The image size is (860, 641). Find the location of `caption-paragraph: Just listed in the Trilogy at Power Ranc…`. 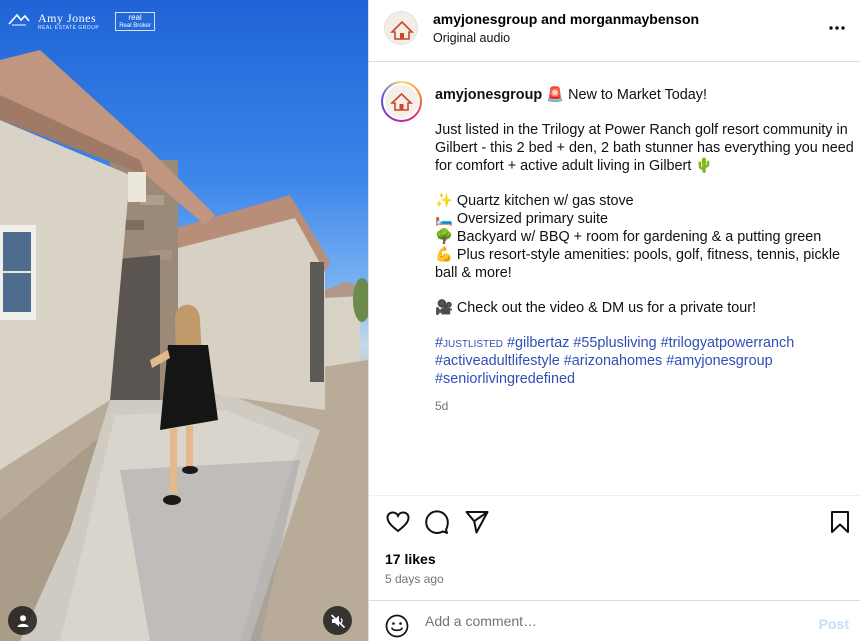

caption-paragraph: Just listed in the Trilogy at Power Ranc… is located at coordinates (644, 148).